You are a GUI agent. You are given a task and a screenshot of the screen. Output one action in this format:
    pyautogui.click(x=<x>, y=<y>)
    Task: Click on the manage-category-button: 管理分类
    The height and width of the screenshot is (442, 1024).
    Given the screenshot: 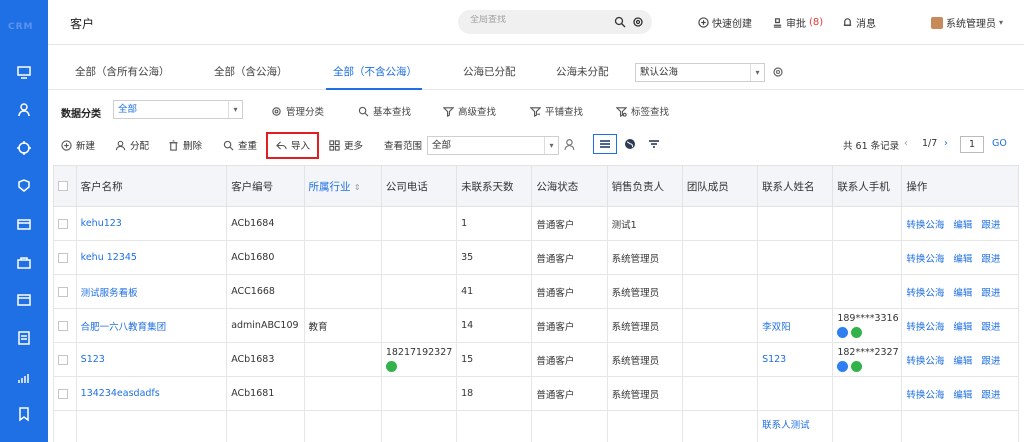 What is the action you would take?
    pyautogui.click(x=297, y=111)
    